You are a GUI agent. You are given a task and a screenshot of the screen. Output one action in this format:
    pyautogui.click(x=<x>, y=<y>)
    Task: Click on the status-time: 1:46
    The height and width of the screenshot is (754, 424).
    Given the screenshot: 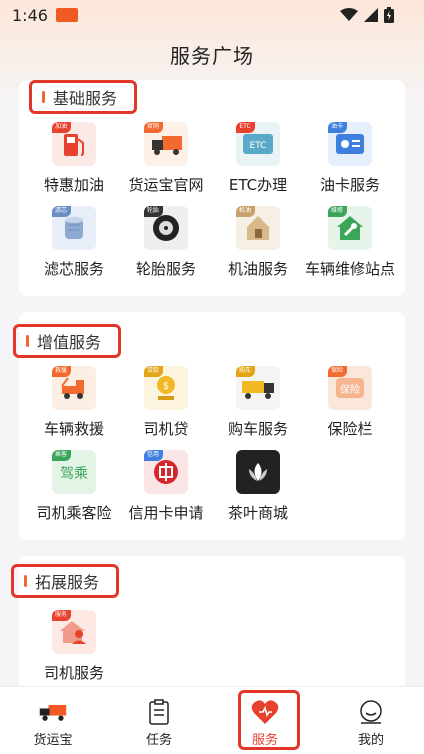 What is the action you would take?
    pyautogui.click(x=30, y=15)
    